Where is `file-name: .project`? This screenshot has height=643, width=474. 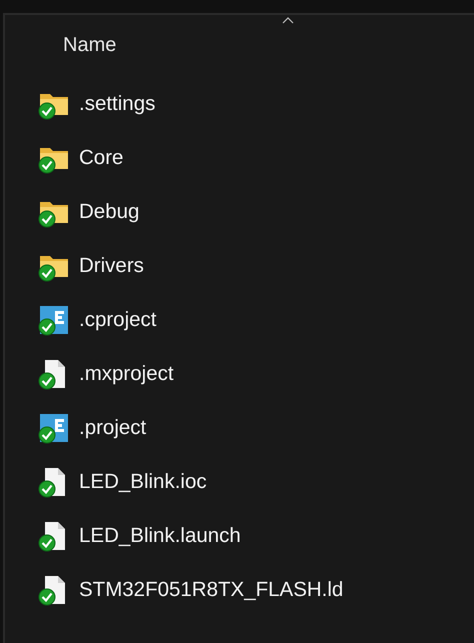
file-name: .project is located at coordinates (112, 428).